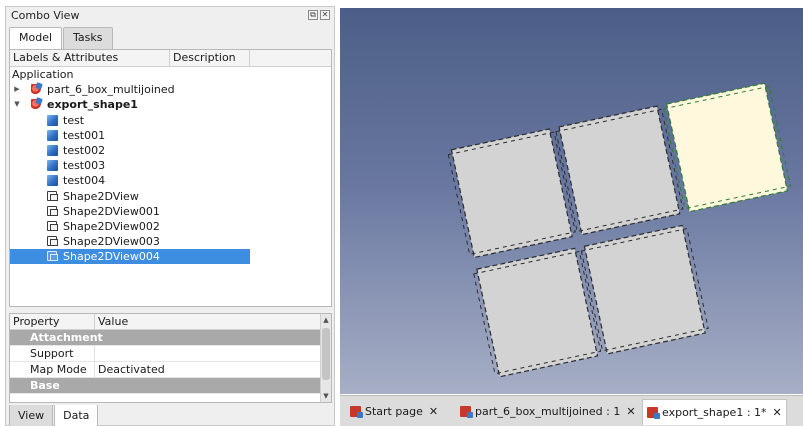  Describe the element at coordinates (74, 120) in the screenshot. I see `tree-item-label: test` at that location.